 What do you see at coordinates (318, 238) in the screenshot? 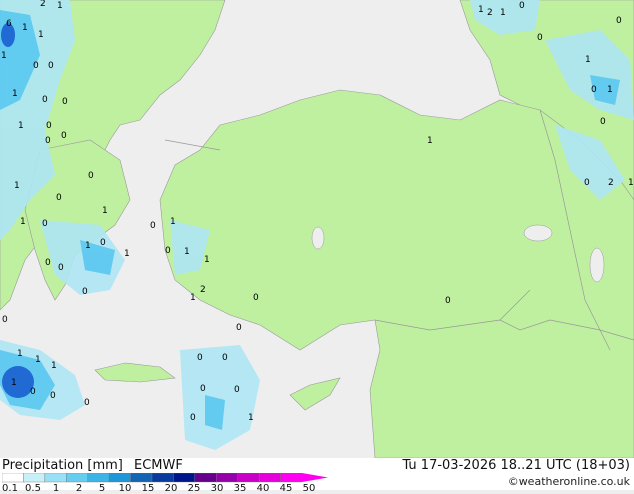
I see `lake-tuz` at bounding box center [318, 238].